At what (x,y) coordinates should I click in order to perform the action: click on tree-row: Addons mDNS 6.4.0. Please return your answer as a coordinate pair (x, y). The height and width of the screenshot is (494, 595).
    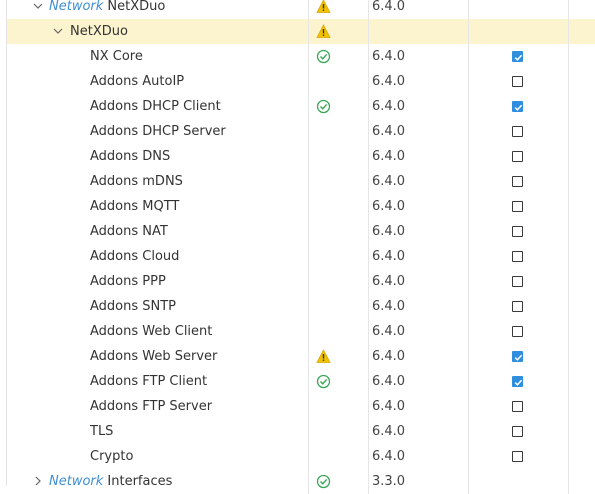
    Looking at the image, I should click on (301, 181).